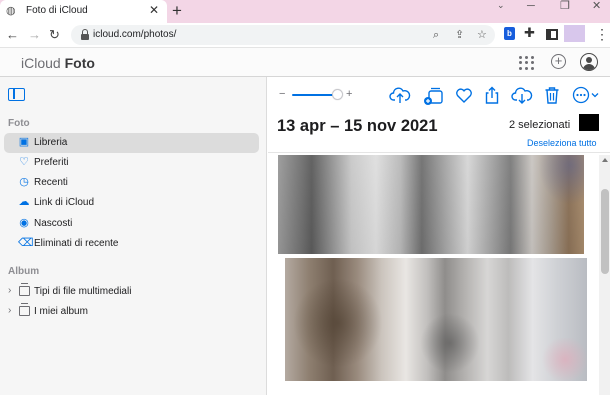 The width and height of the screenshot is (610, 395). I want to click on sidebar-item-nascosti: ◉ Nascosti, so click(131, 224).